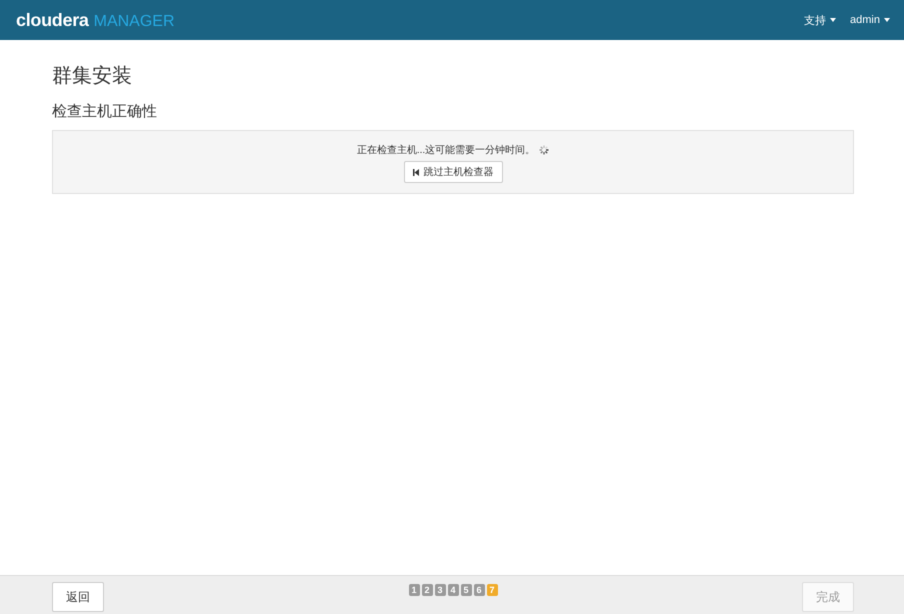  I want to click on step-indicator: 1, so click(414, 590).